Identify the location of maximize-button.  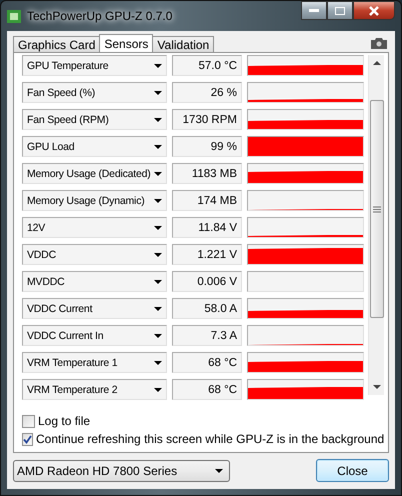
(340, 10).